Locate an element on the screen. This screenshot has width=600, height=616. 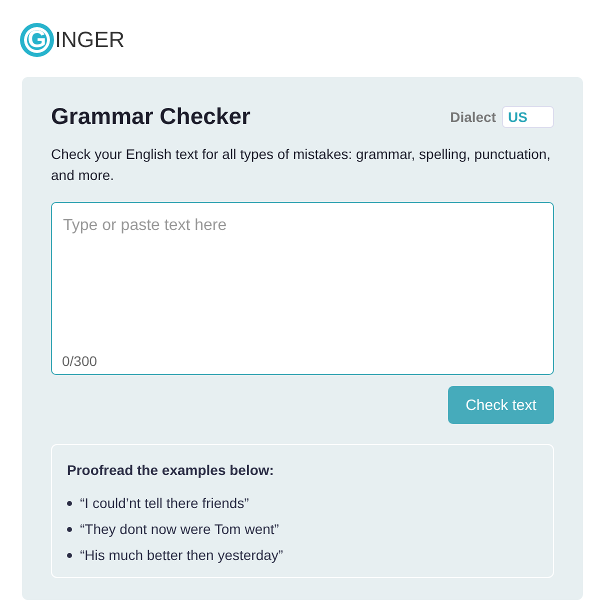
logo-text: INGER is located at coordinates (90, 40).